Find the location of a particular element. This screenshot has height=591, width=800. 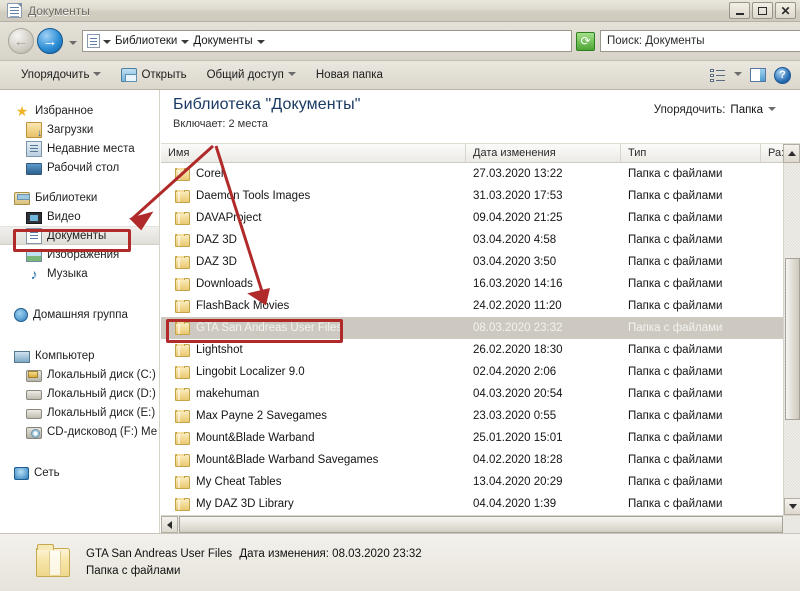

file-date-cell: 03.04.2020 4:58 is located at coordinates (515, 240).